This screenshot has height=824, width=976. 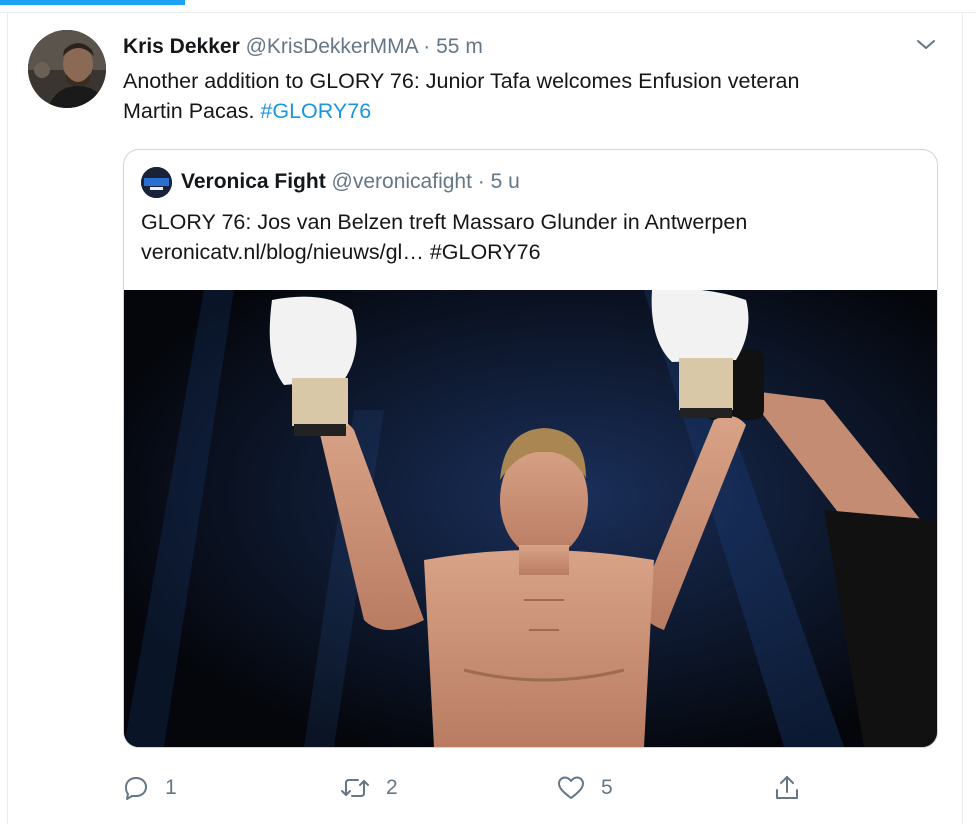 I want to click on quoted-text-line2: veronicatv.nl/blog/nieuws/gl… #GLORY76, so click(x=531, y=252).